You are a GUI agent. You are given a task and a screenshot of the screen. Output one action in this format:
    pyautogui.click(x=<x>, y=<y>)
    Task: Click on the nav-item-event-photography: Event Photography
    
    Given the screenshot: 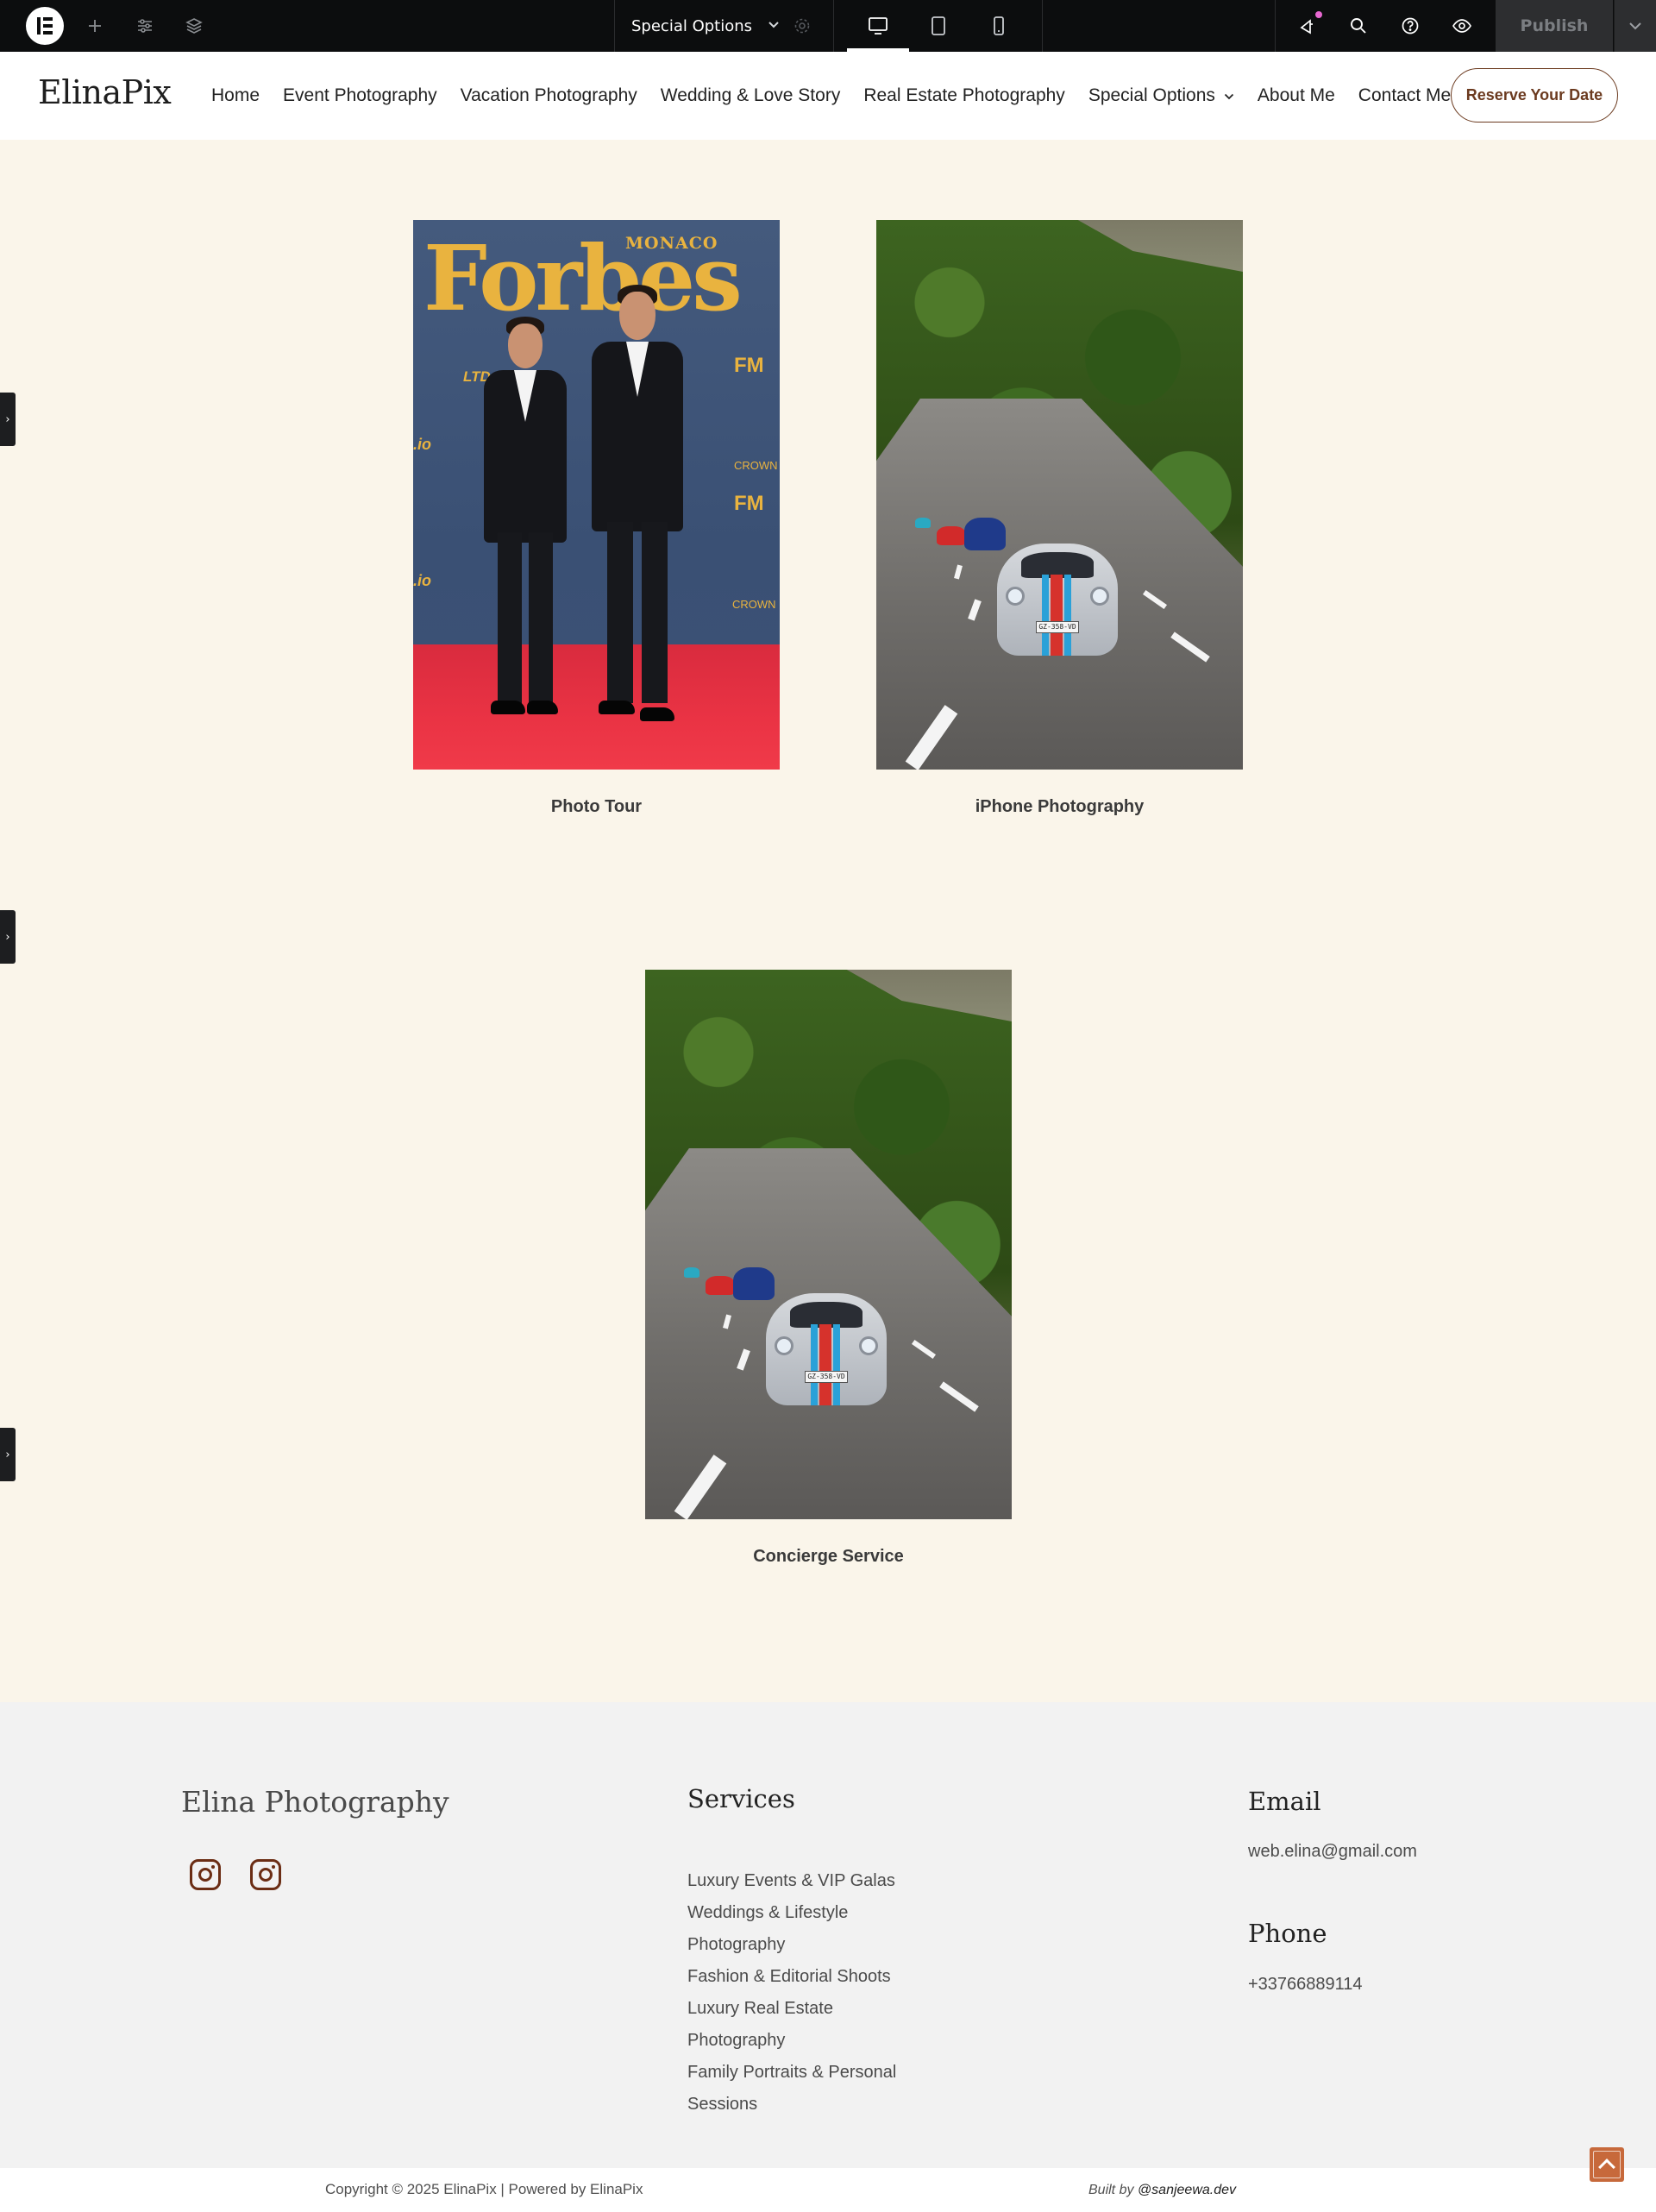 What is the action you would take?
    pyautogui.click(x=360, y=96)
    